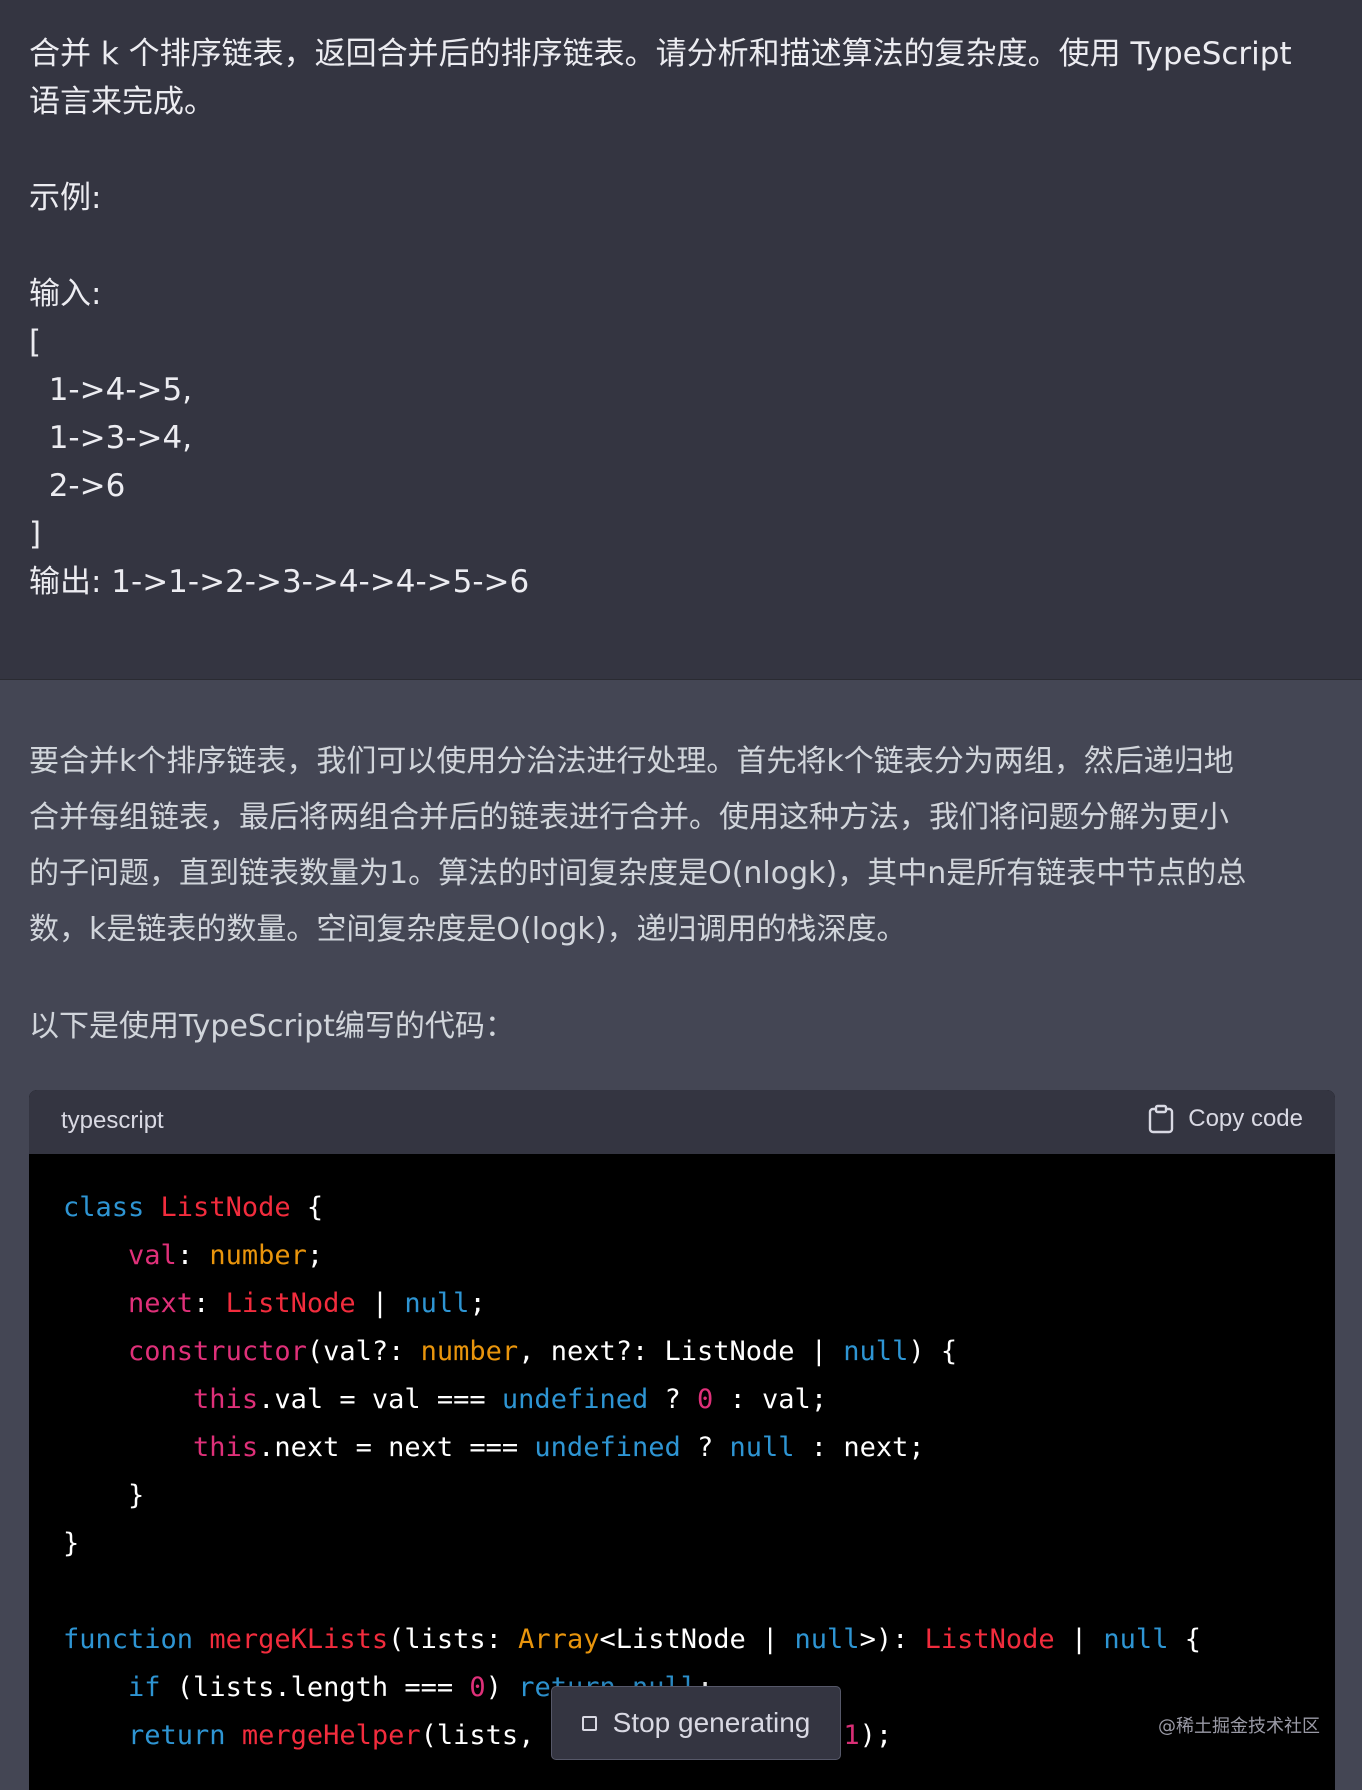  What do you see at coordinates (485, 1735) in the screenshot?
I see `code-token: (lists,` at bounding box center [485, 1735].